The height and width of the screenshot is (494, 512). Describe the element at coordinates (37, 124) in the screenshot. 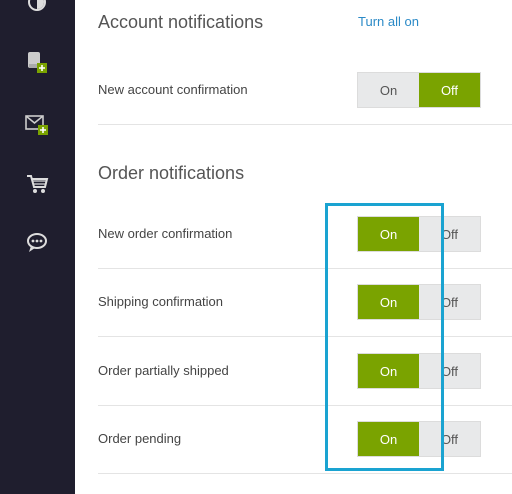

I see `mail-add-icon` at that location.